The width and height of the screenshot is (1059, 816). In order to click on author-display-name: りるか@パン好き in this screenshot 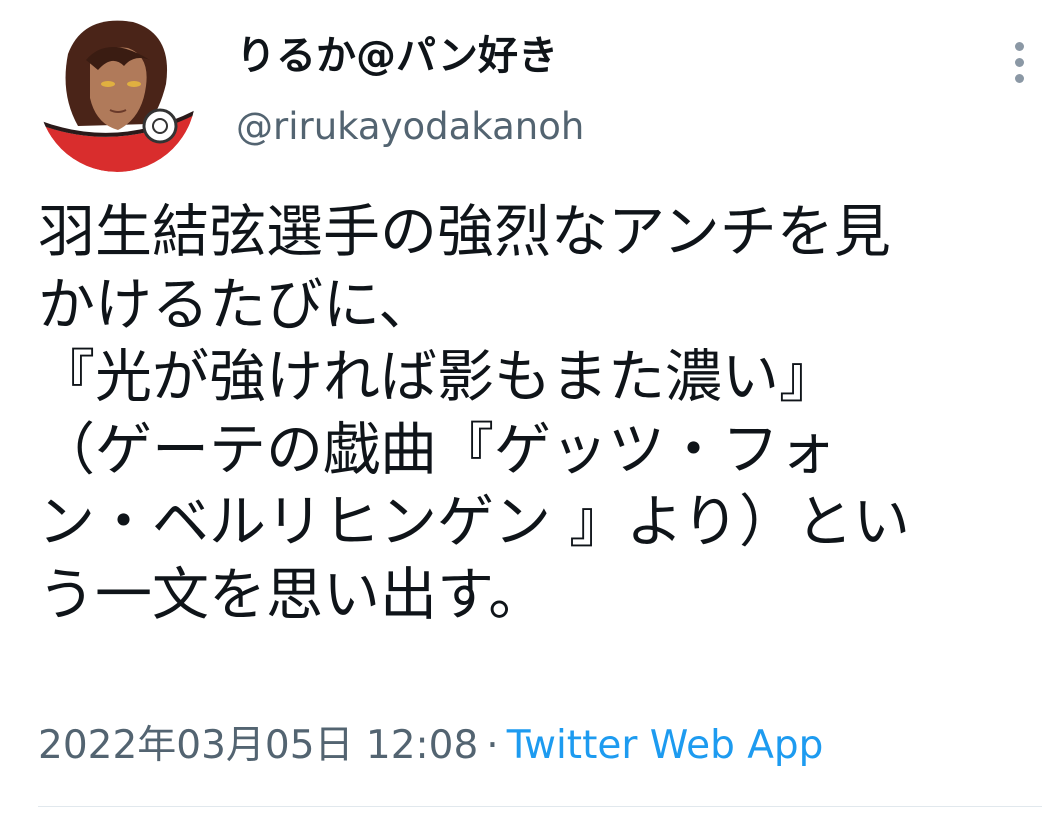, I will do `click(397, 56)`.